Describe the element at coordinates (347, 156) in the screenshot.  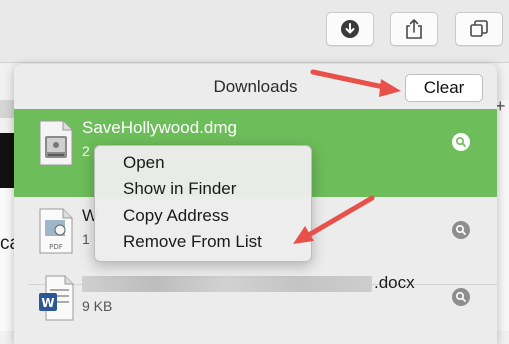
I see `annotation-arrows` at that location.